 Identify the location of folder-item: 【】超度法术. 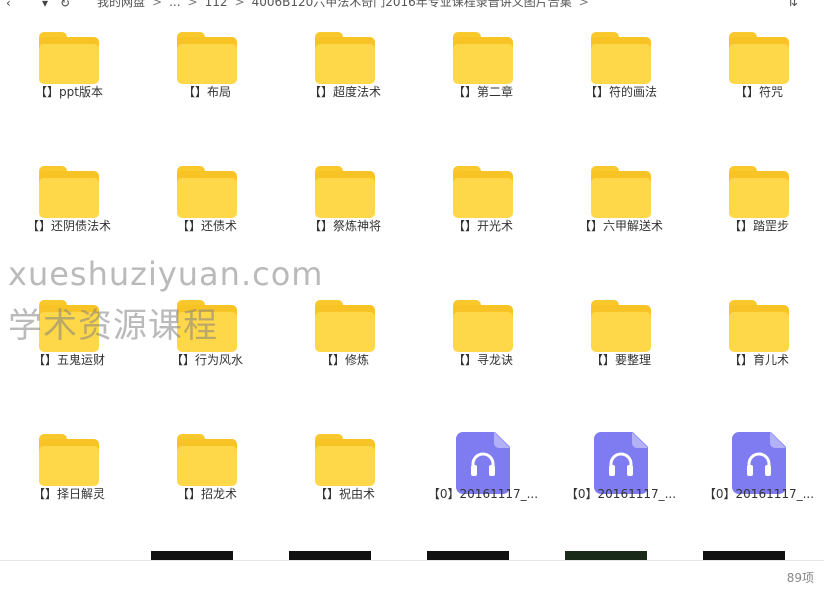
(345, 55).